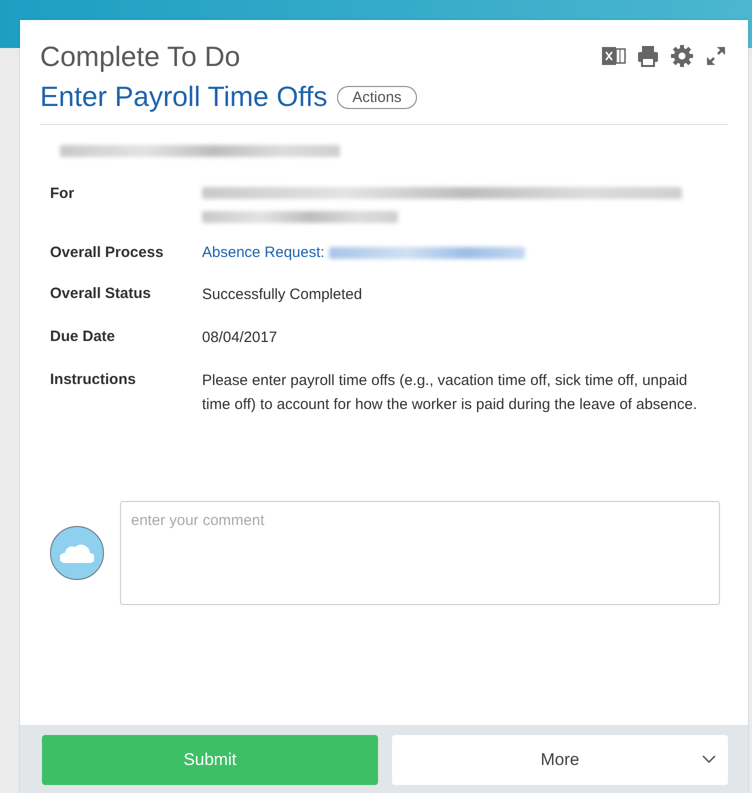 The width and height of the screenshot is (752, 793). Describe the element at coordinates (283, 295) in the screenshot. I see `field-value: Successfully Completed` at that location.